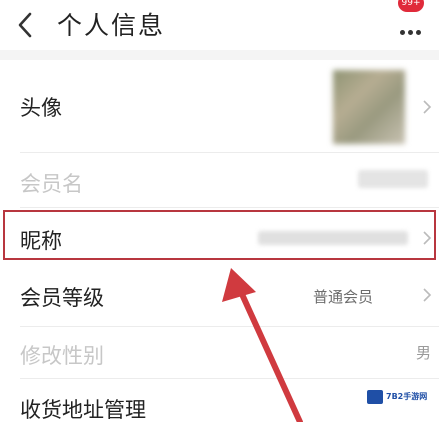  Describe the element at coordinates (424, 353) in the screenshot. I see `gender-value: 男` at that location.